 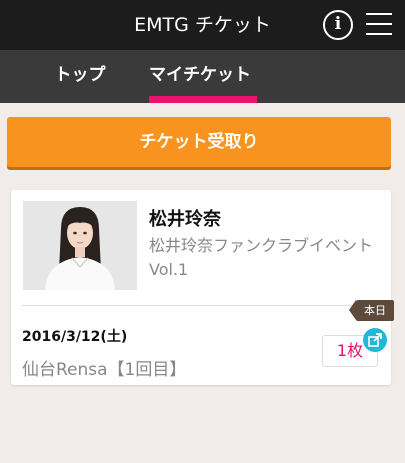 I want to click on event-name: 松井玲奈ファンクラブイベント Vol.1, so click(x=261, y=257).